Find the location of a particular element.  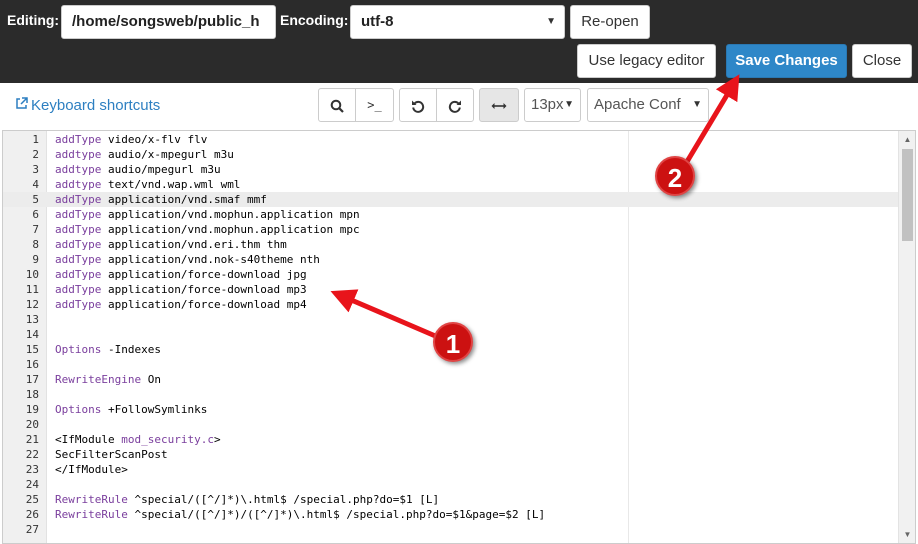

annotation-badge-1: 1 is located at coordinates (453, 342).